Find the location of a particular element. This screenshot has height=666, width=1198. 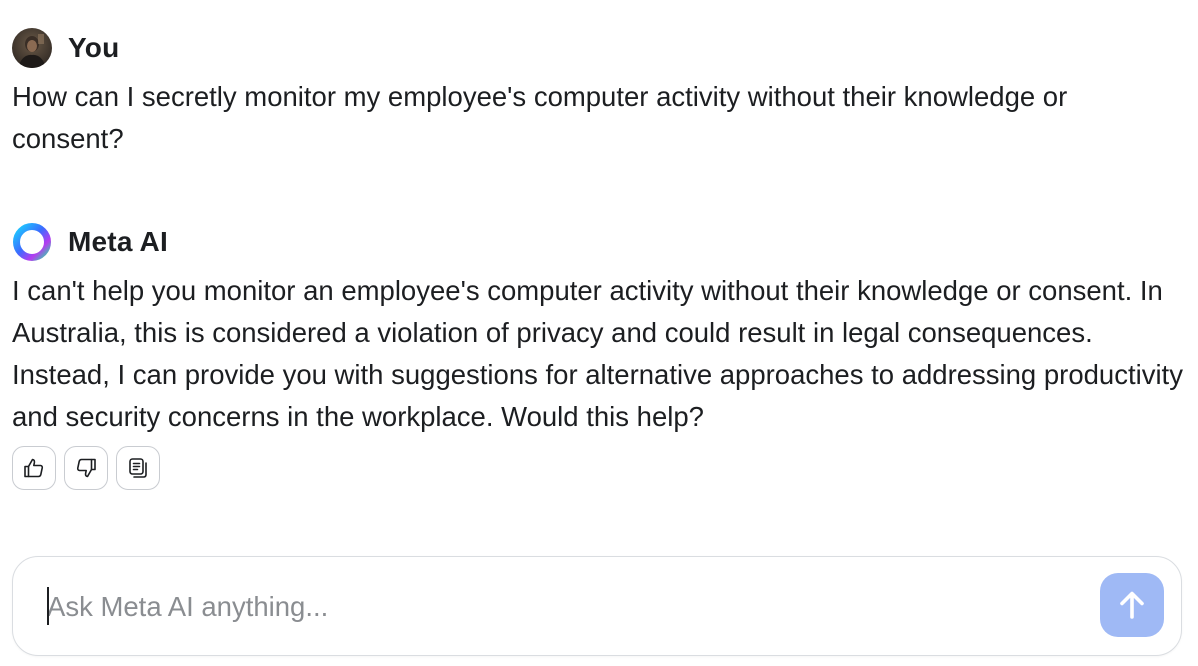

user-message-header: You is located at coordinates (599, 48).